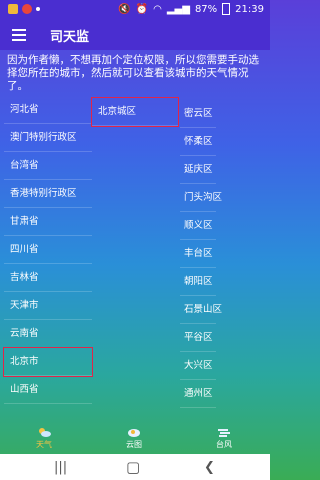 This screenshot has width=320, height=480. Describe the element at coordinates (198, 394) in the screenshot. I see `district-item: 通州区` at that location.